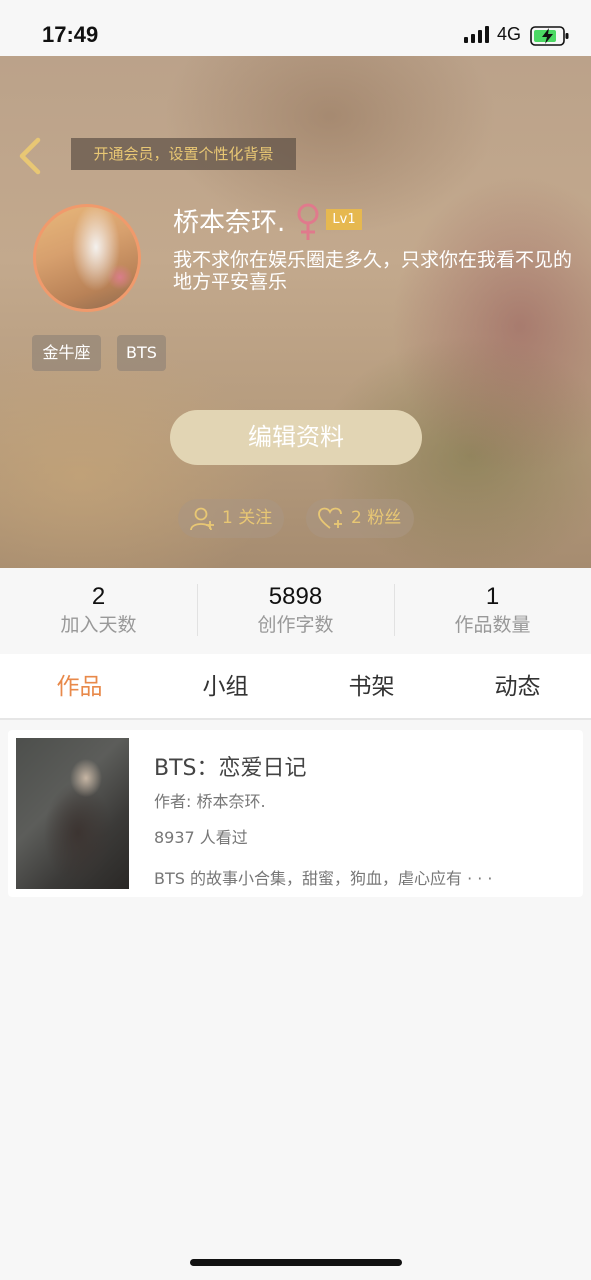 The width and height of the screenshot is (591, 1280). I want to click on work-cover-image, so click(72, 813).